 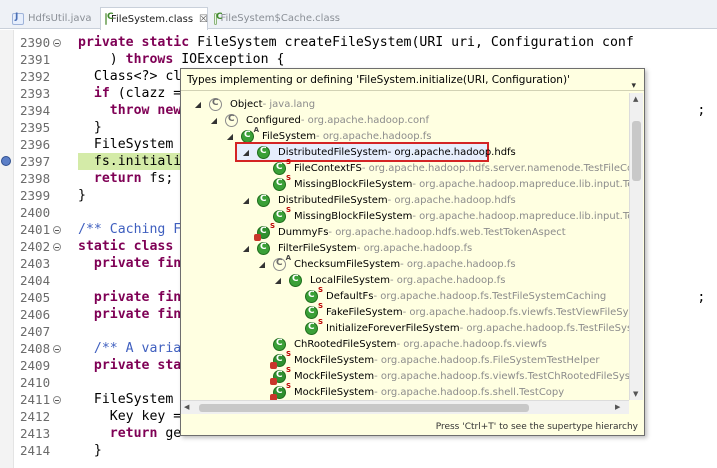 What do you see at coordinates (186, 407) in the screenshot?
I see `scroll-left-icon: ◀` at bounding box center [186, 407].